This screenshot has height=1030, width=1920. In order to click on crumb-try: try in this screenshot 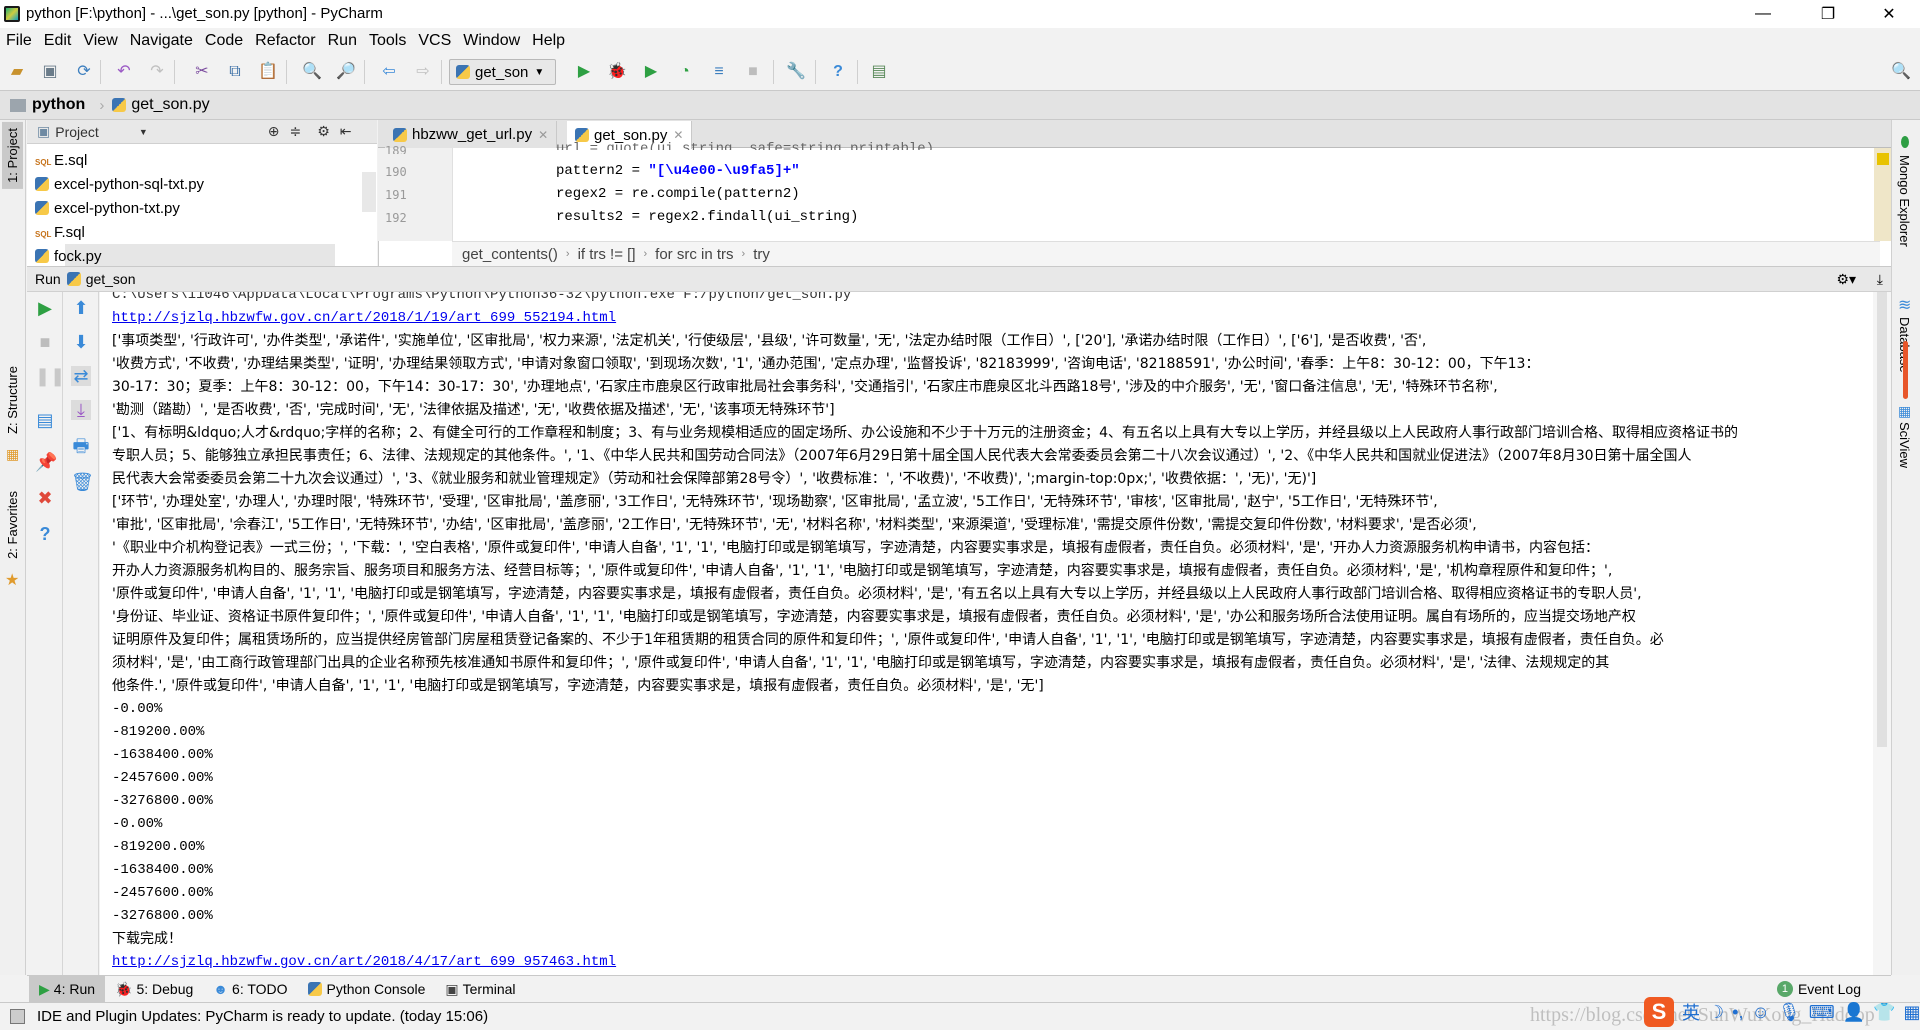, I will do `click(761, 254)`.